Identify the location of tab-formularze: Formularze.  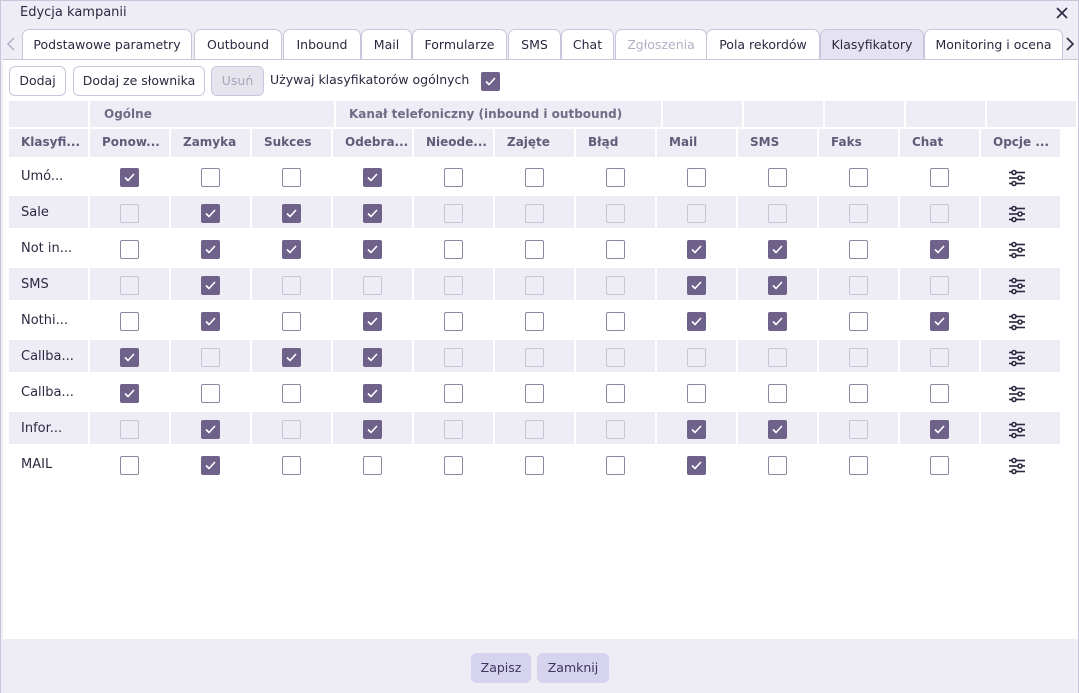
(459, 44).